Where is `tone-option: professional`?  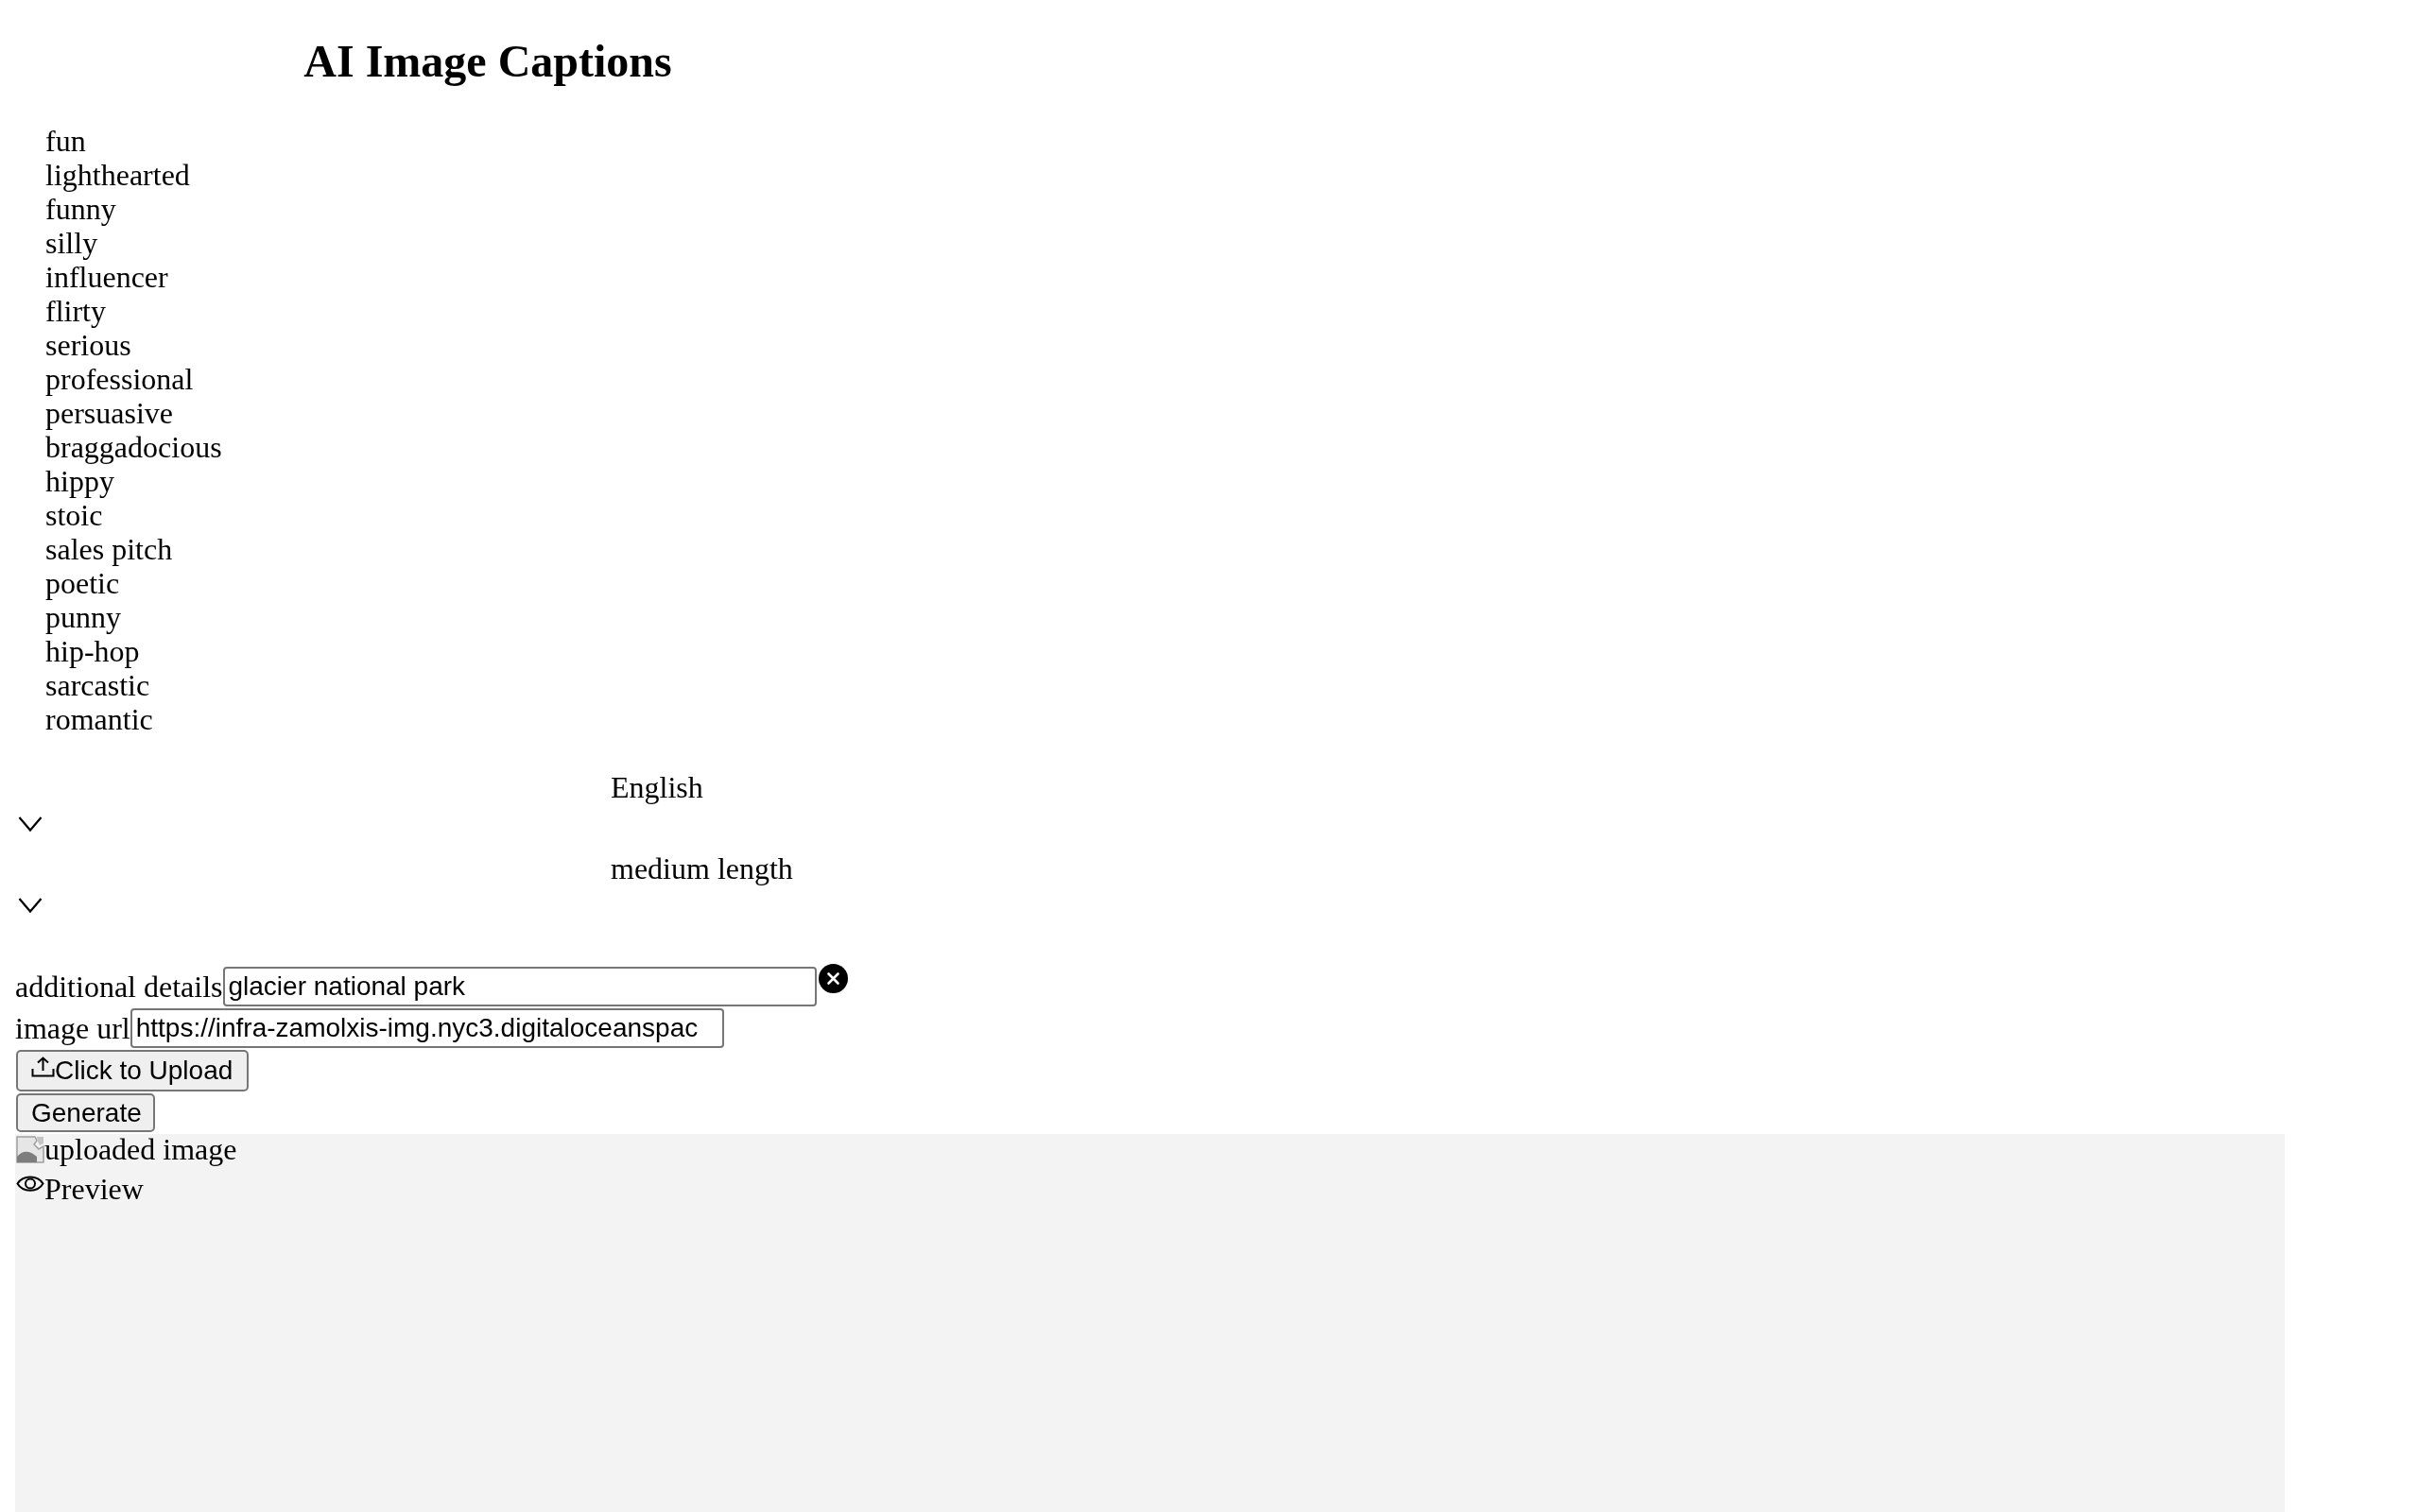
tone-option: professional is located at coordinates (119, 379).